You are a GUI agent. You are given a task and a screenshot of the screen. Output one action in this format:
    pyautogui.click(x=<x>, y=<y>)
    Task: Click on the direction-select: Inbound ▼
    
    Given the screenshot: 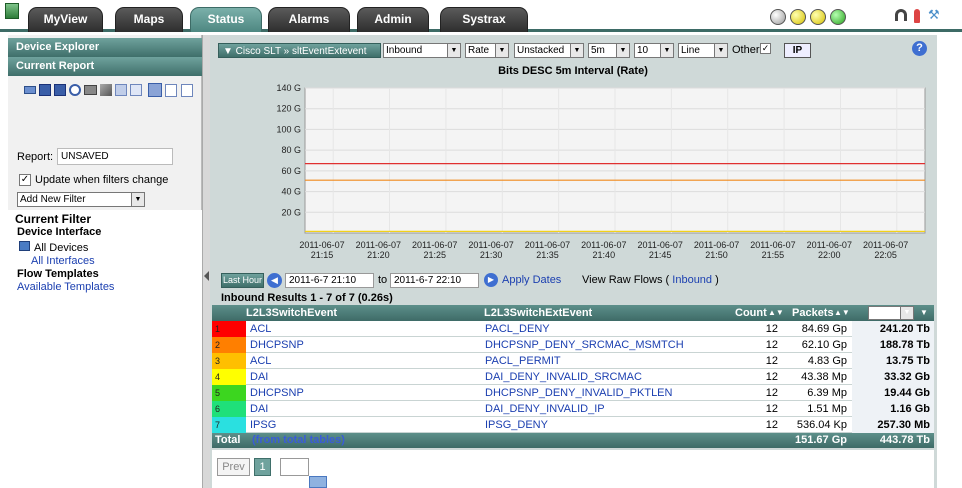 What is the action you would take?
    pyautogui.click(x=422, y=50)
    